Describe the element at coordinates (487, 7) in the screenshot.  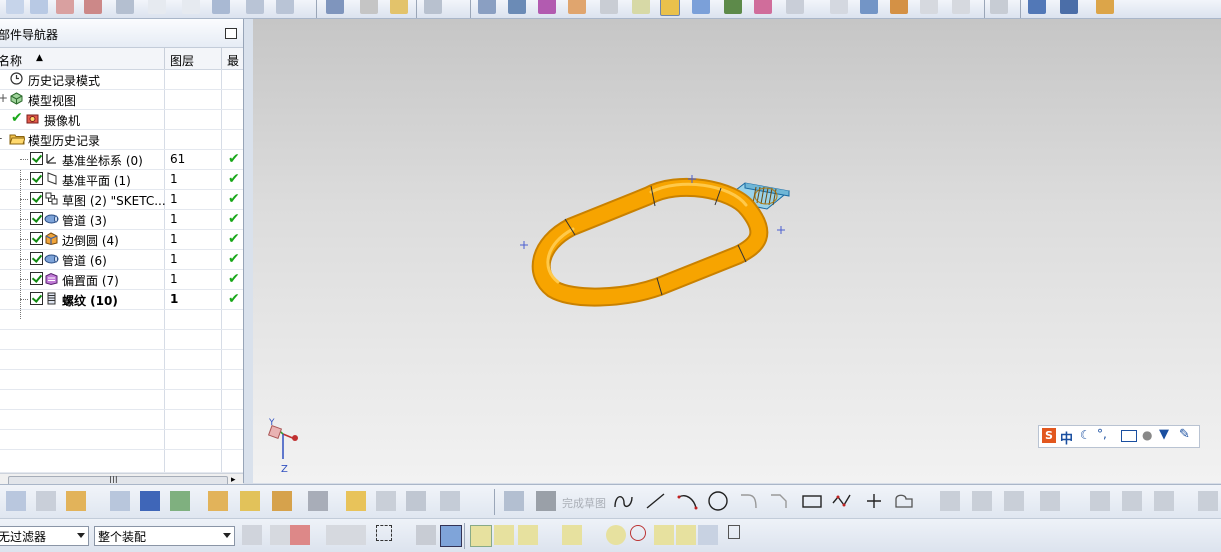
I see `print-icon` at that location.